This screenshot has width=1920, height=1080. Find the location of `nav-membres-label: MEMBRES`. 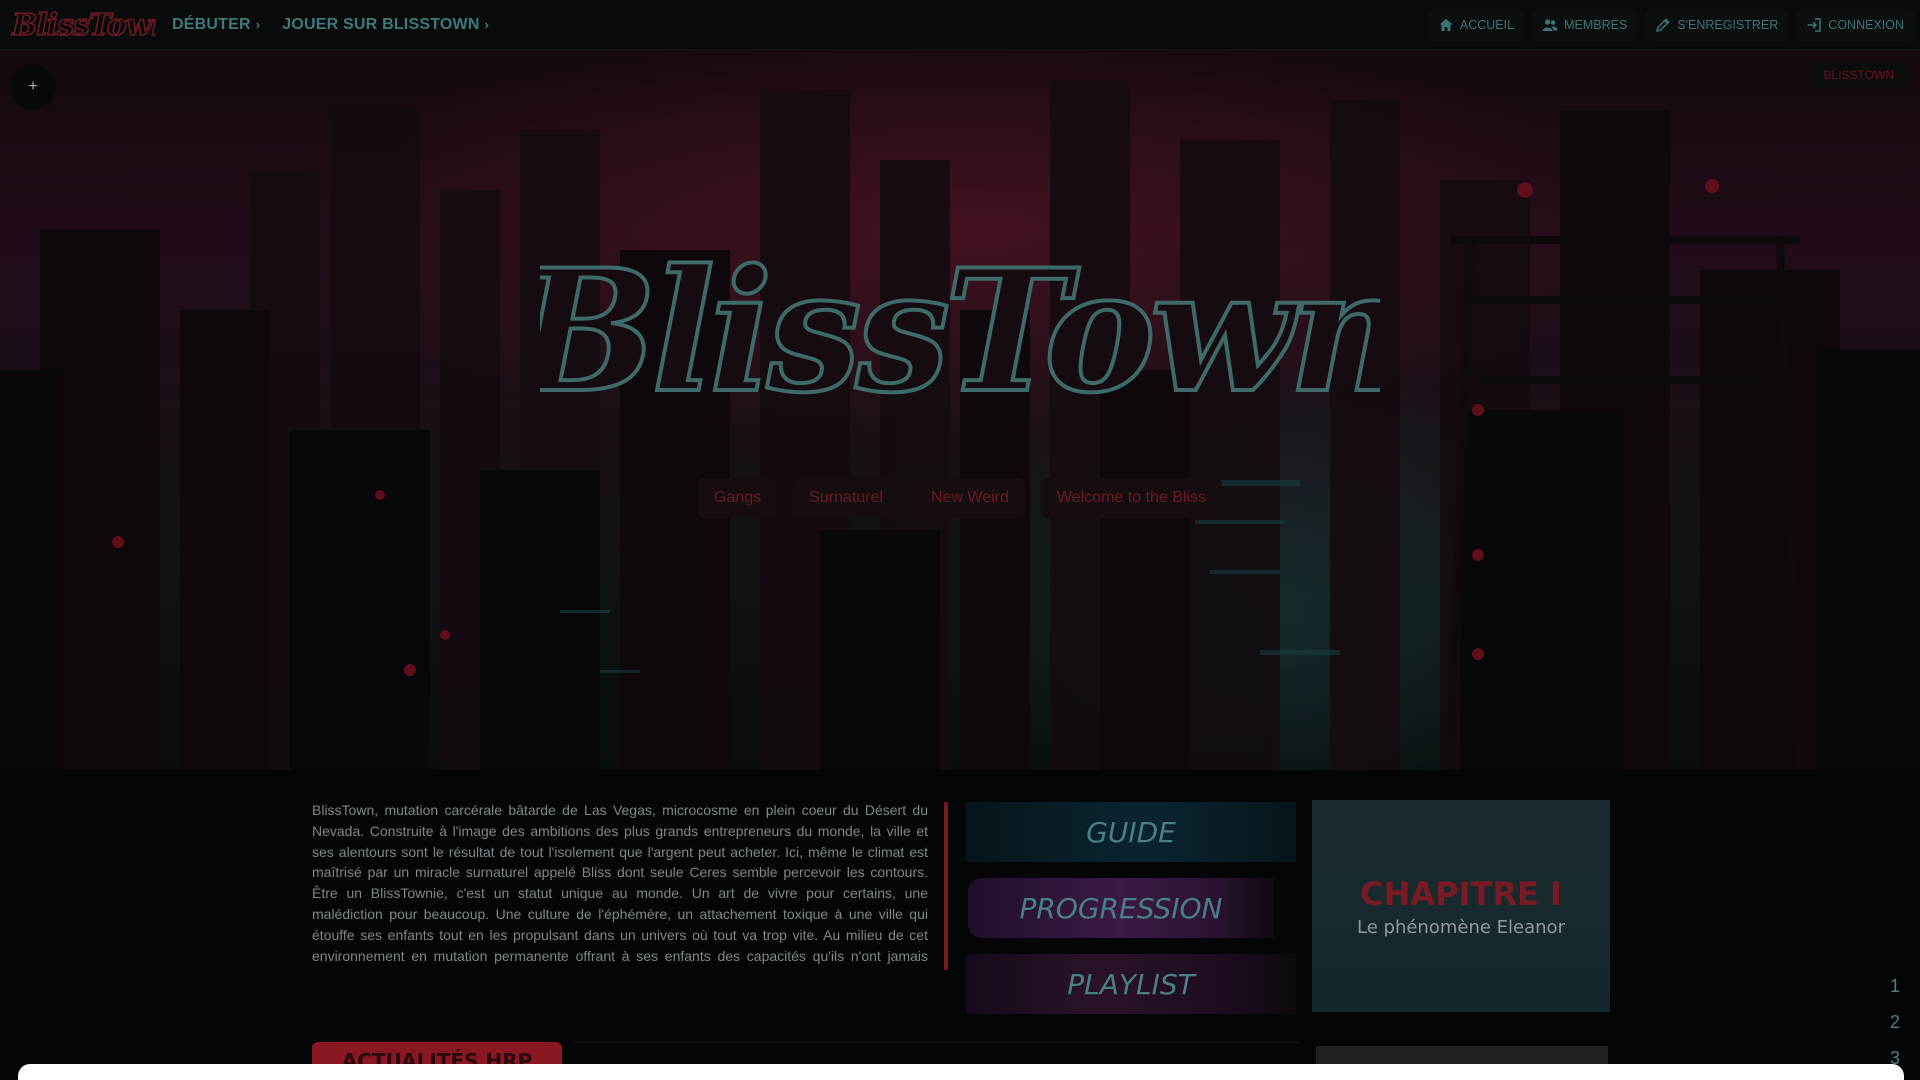

nav-membres-label: MEMBRES is located at coordinates (1596, 24).